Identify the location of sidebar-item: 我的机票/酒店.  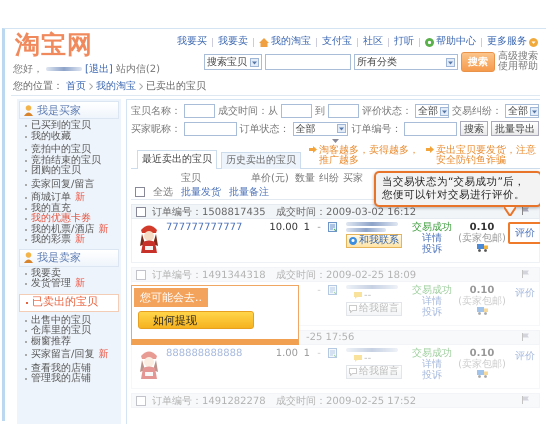
(62, 229).